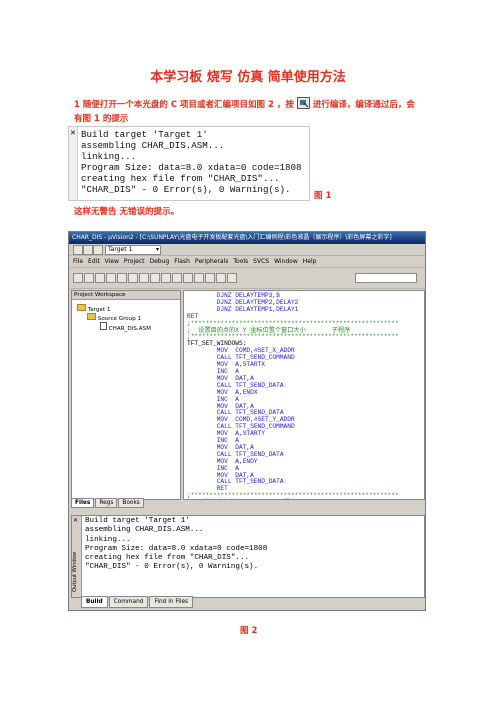 This screenshot has width=496, height=702. What do you see at coordinates (131, 503) in the screenshot?
I see `tab-books: Books` at bounding box center [131, 503].